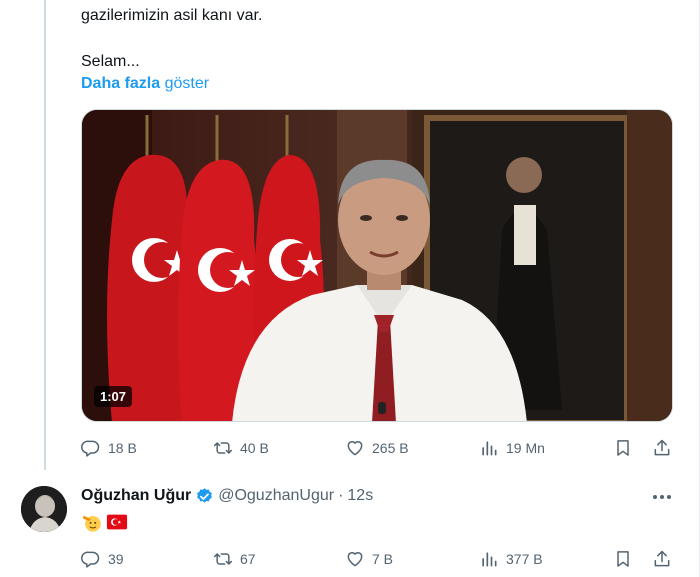  Describe the element at coordinates (121, 83) in the screenshot. I see `show-more-bold: Daha fazla` at that location.